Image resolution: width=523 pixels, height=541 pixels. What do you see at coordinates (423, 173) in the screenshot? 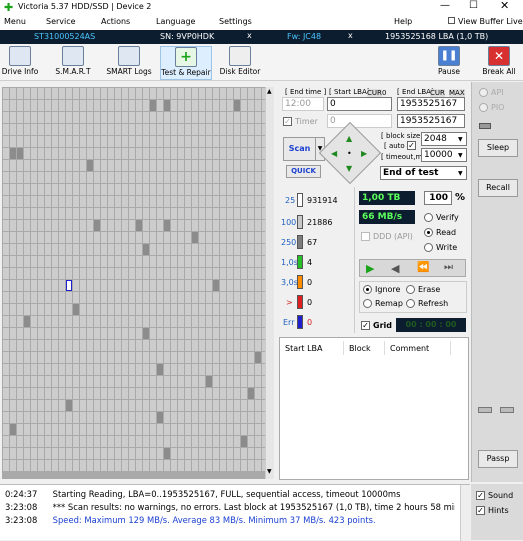
I see `end-mode-select: End of test` at bounding box center [423, 173].